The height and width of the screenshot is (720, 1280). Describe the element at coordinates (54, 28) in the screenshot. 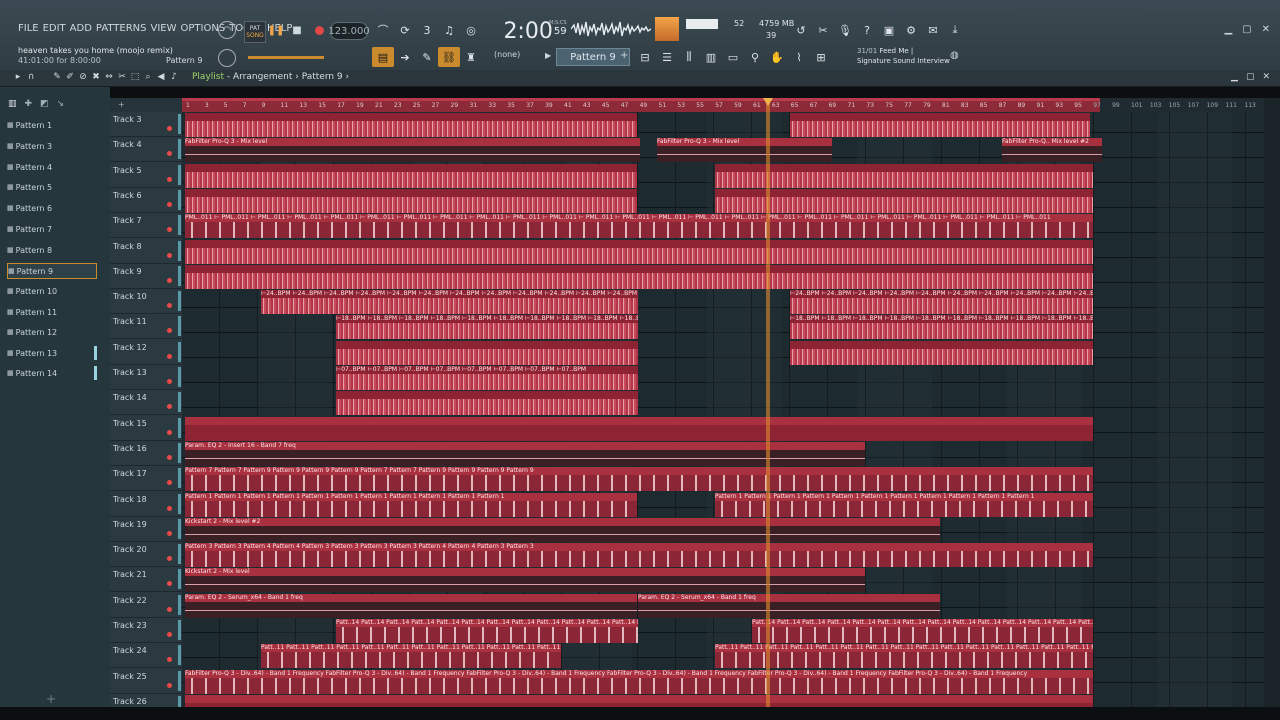

I see `menu-edit: EDIT` at that location.